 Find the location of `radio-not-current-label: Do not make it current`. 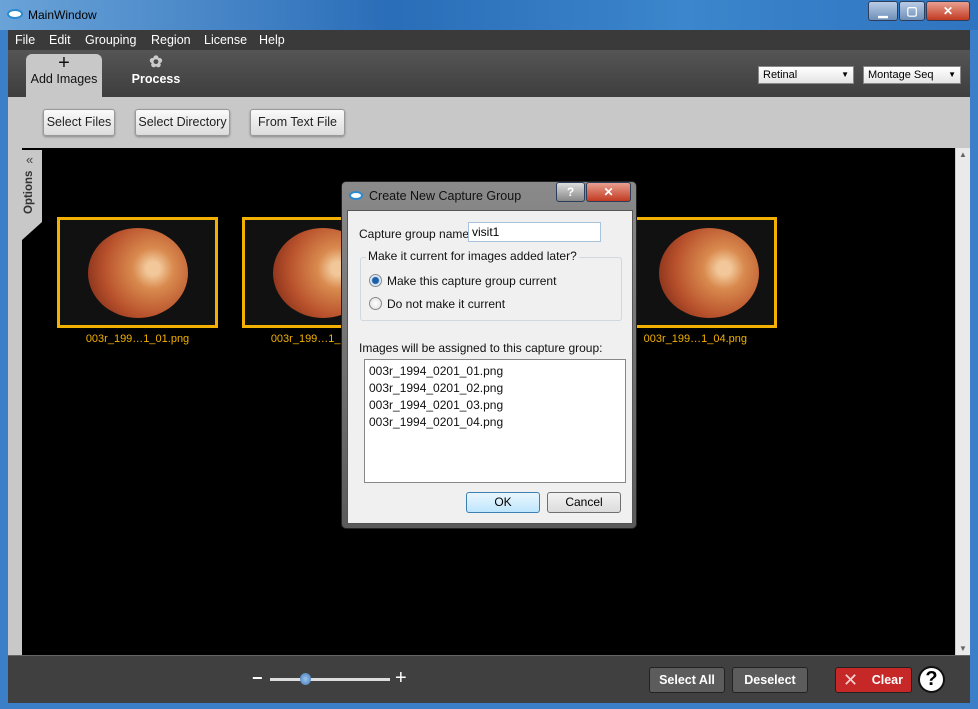

radio-not-current-label: Do not make it current is located at coordinates (446, 304).